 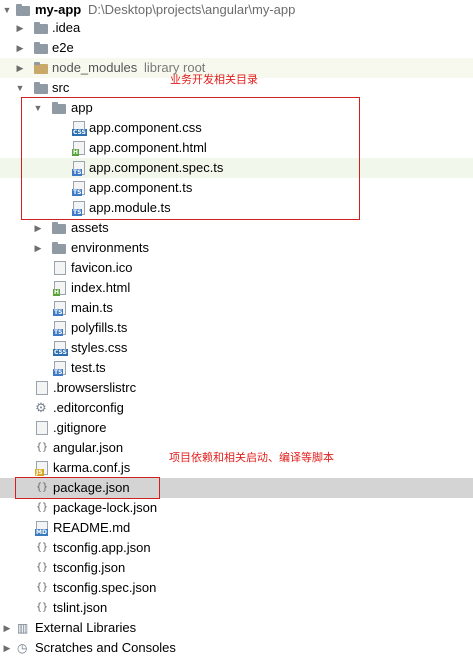 What do you see at coordinates (80, 607) in the screenshot?
I see `tree-item-label: tslint.json` at bounding box center [80, 607].